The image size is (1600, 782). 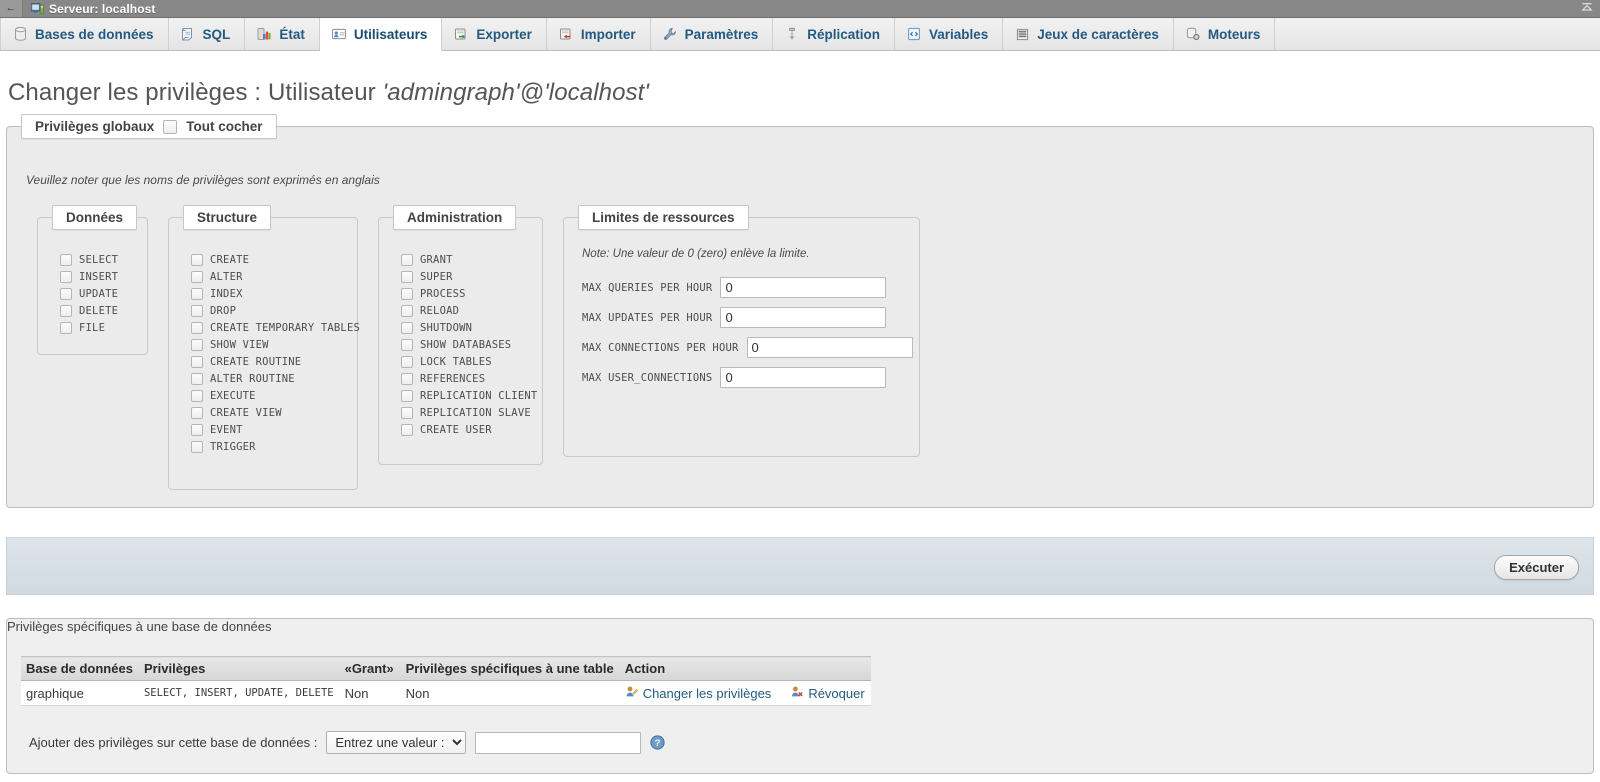 What do you see at coordinates (471, 310) in the screenshot?
I see `privilege-row: RELOAD` at bounding box center [471, 310].